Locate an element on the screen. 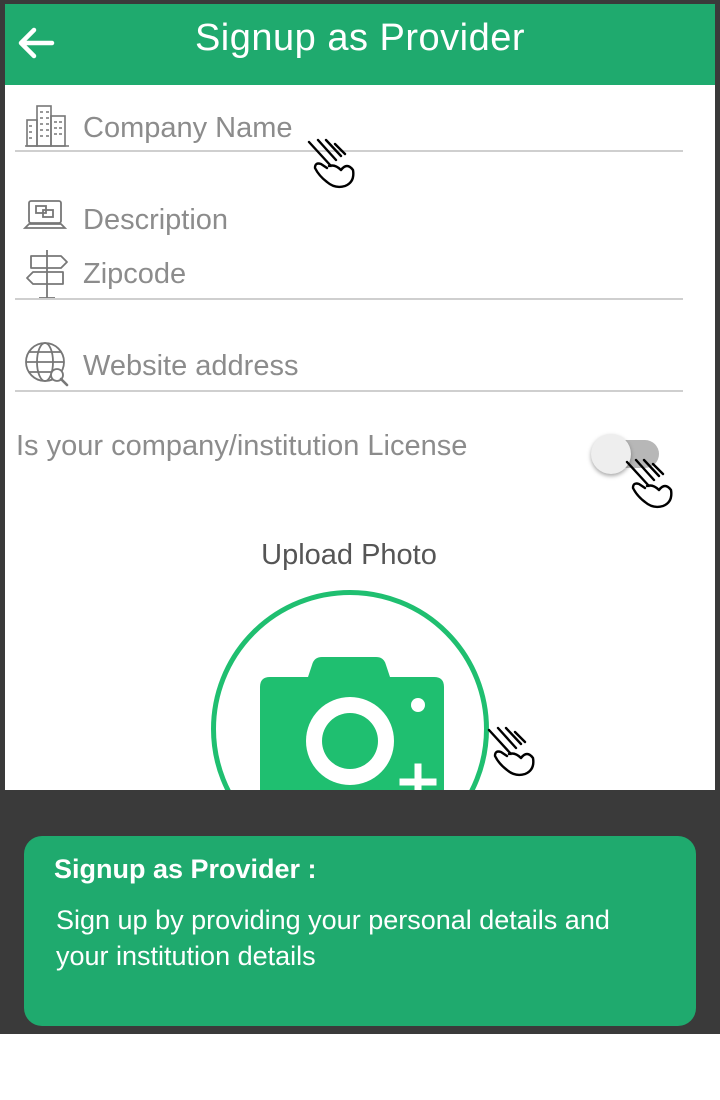 Image resolution: width=720 pixels, height=1100 pixels. signpost-icon is located at coordinates (47, 274).